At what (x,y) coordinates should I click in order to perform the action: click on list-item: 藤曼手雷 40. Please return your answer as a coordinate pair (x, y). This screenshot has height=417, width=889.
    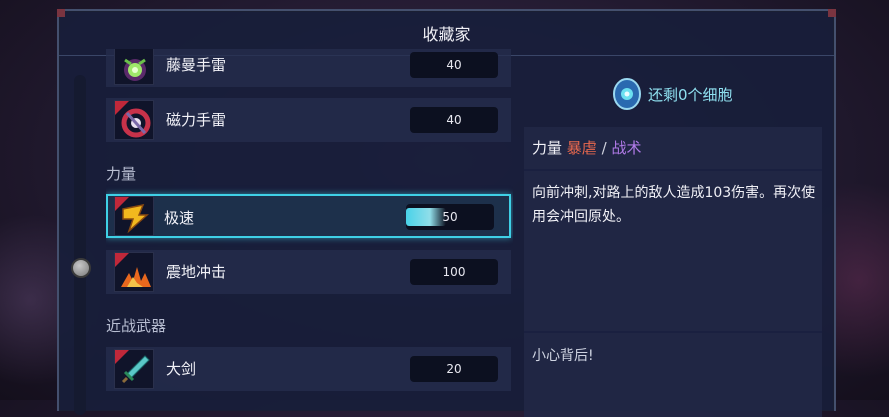
    Looking at the image, I should click on (308, 68).